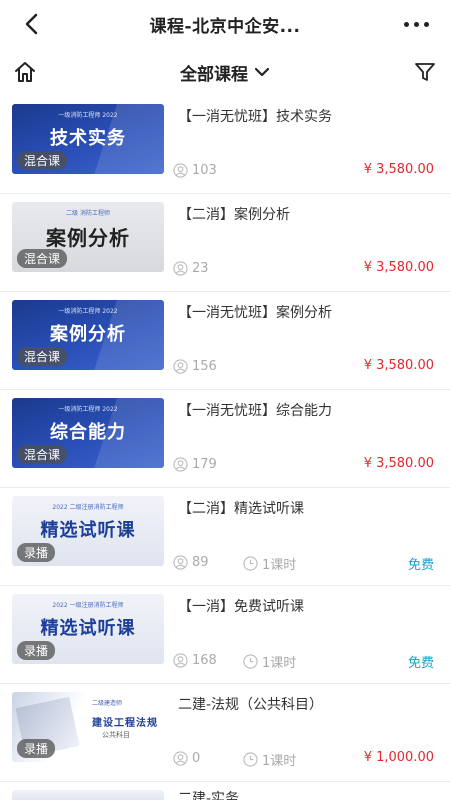 This screenshot has width=450, height=800. Describe the element at coordinates (204, 170) in the screenshot. I see `student-count-value: 103` at that location.